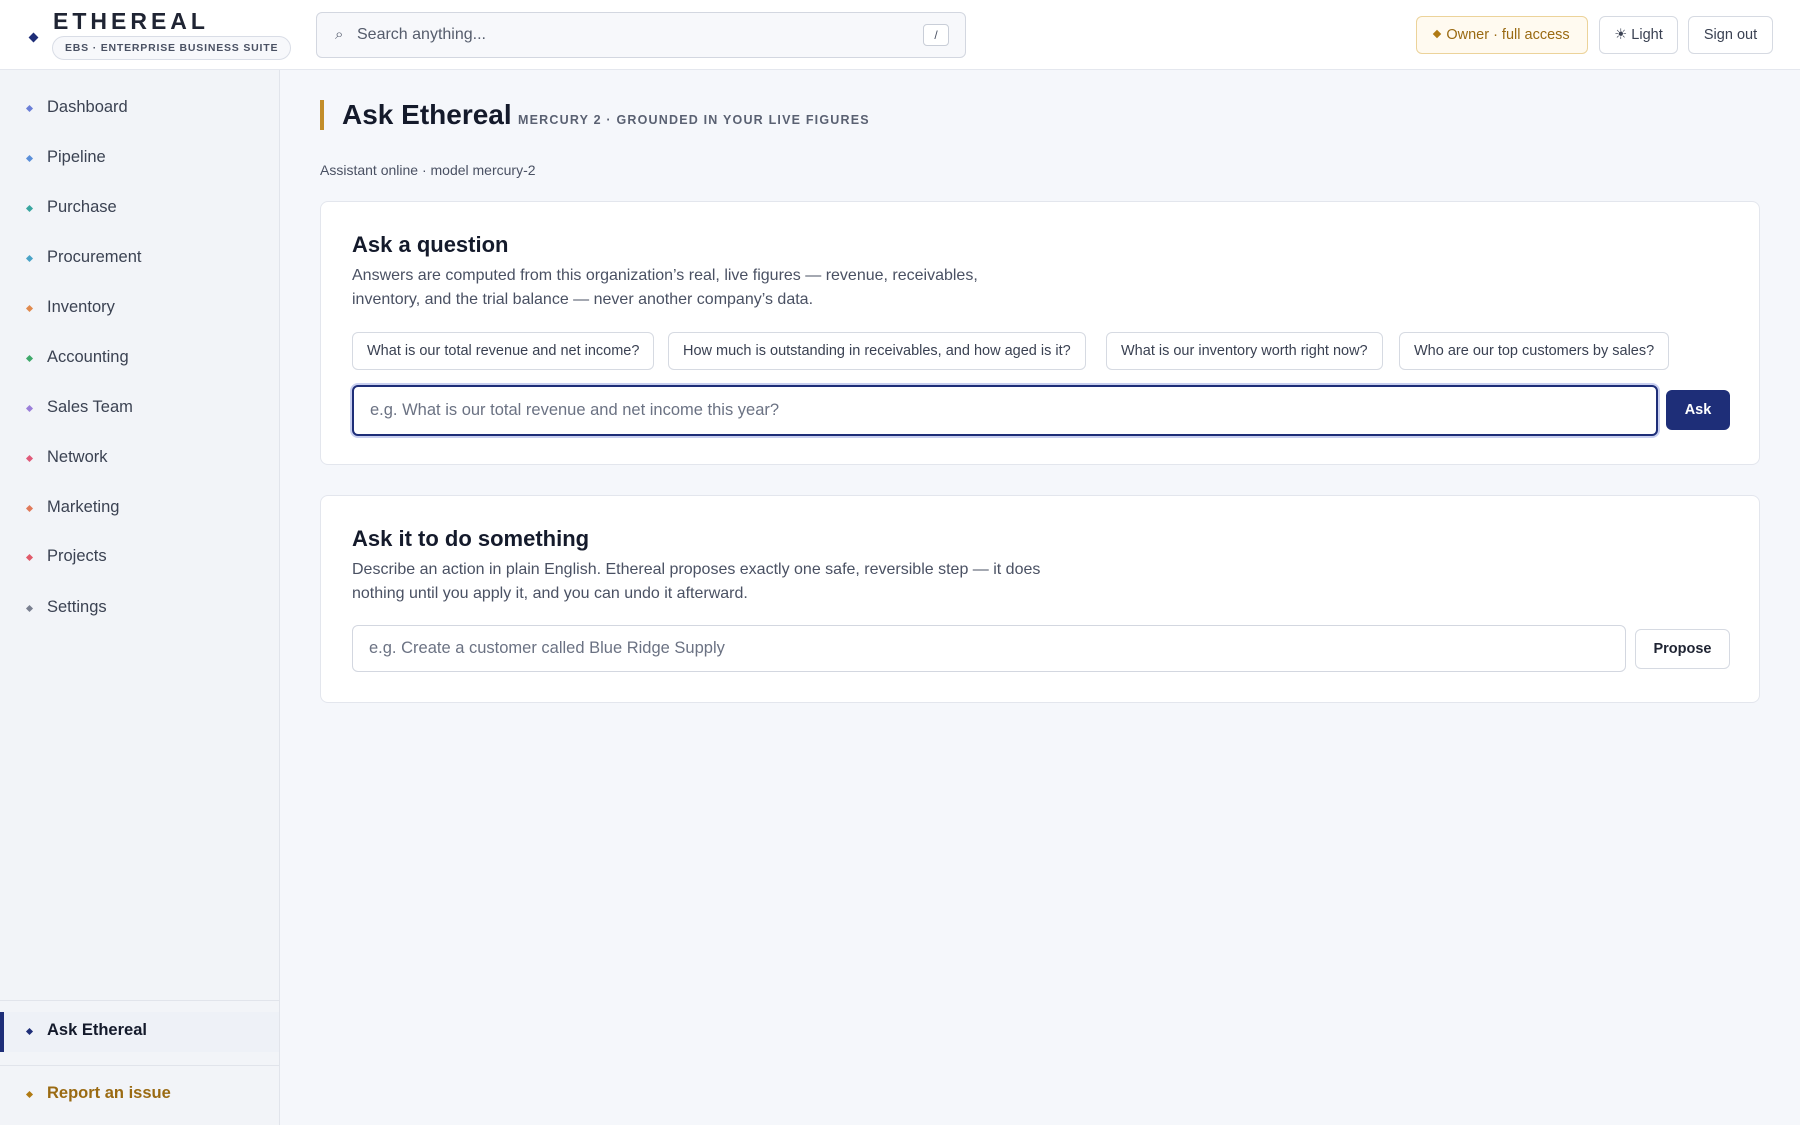  Describe the element at coordinates (139, 459) in the screenshot. I see `sidebar-item-network: Network` at that location.